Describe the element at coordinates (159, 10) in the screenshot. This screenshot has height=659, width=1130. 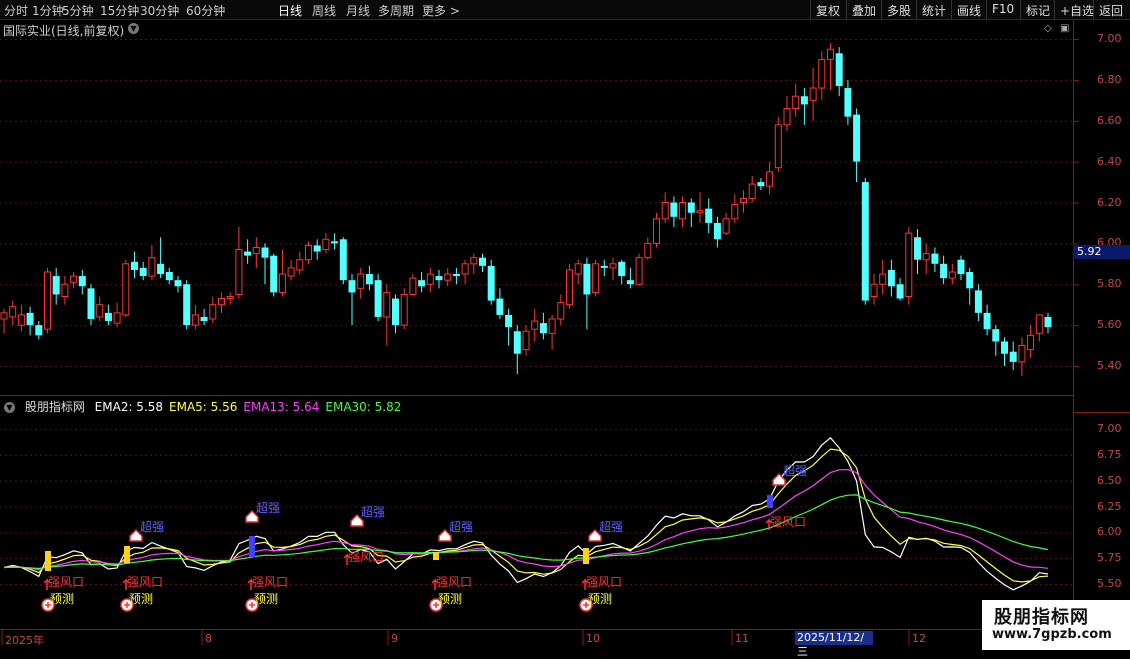
I see `period-tab-4: 30分钟` at that location.